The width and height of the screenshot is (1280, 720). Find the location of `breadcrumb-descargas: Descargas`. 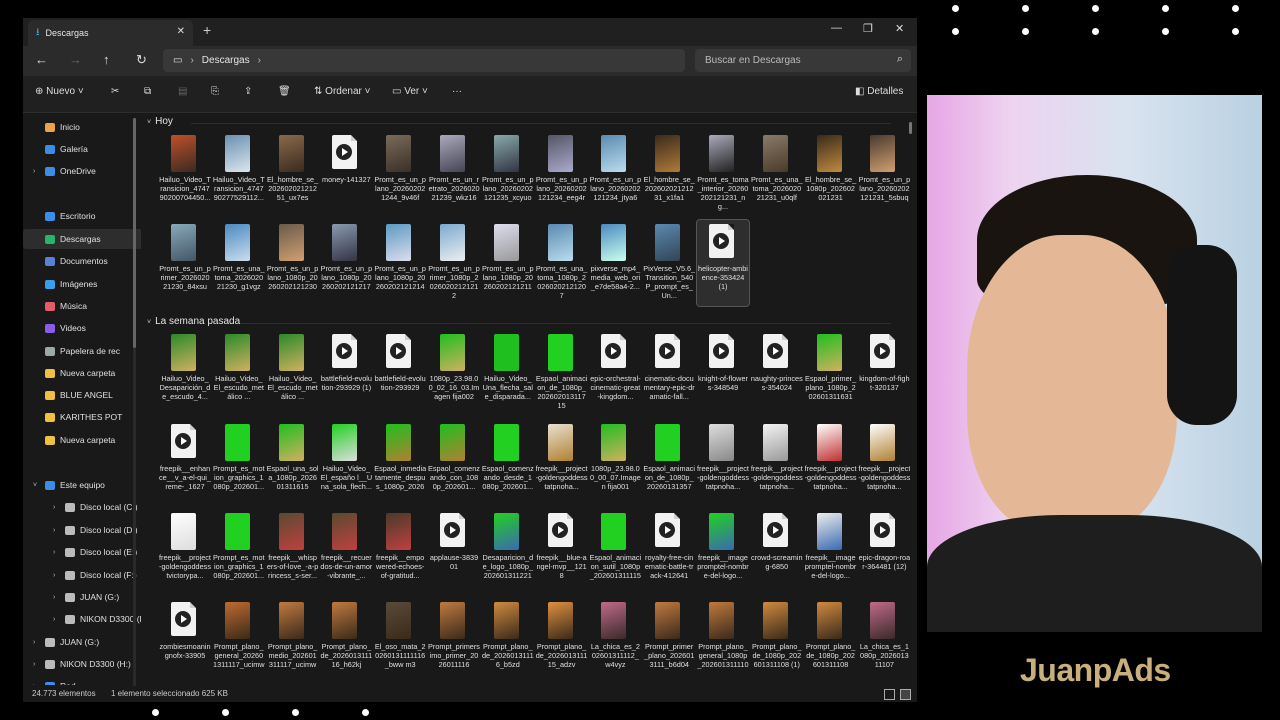

breadcrumb-descargas: Descargas is located at coordinates (226, 60).